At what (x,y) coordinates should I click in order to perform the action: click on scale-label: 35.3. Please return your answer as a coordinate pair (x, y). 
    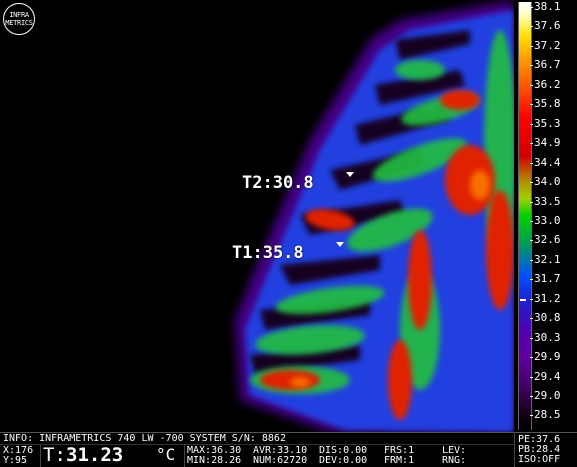
    Looking at the image, I should click on (547, 123).